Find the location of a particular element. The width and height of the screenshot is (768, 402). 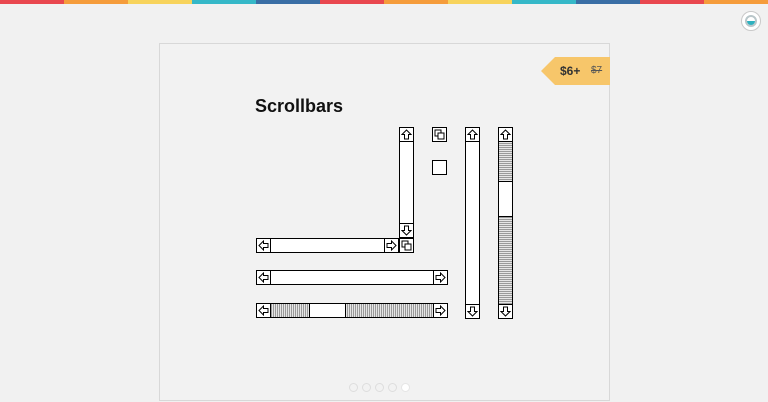

price-tag: $6+ $7 is located at coordinates (575, 71).